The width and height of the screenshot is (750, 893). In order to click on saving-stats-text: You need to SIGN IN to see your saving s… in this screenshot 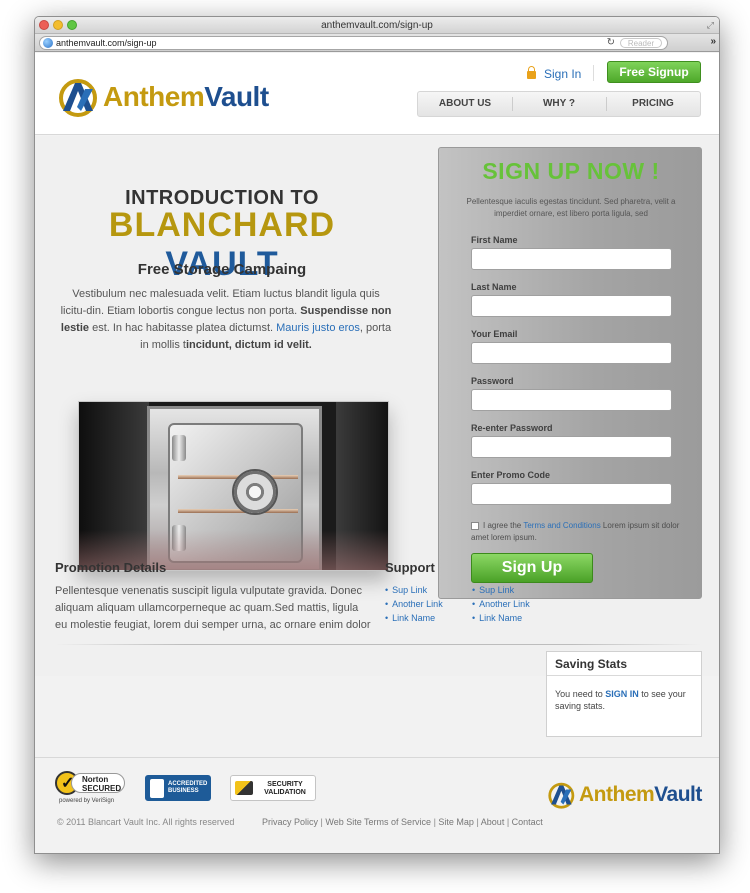, I will do `click(626, 700)`.